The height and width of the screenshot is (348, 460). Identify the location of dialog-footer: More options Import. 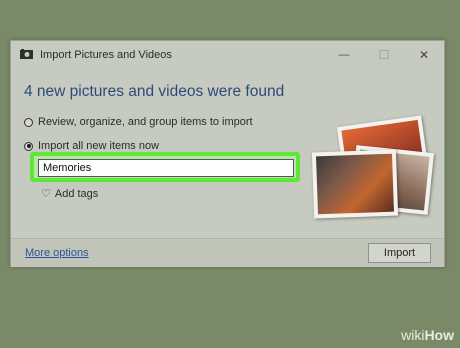
(227, 253).